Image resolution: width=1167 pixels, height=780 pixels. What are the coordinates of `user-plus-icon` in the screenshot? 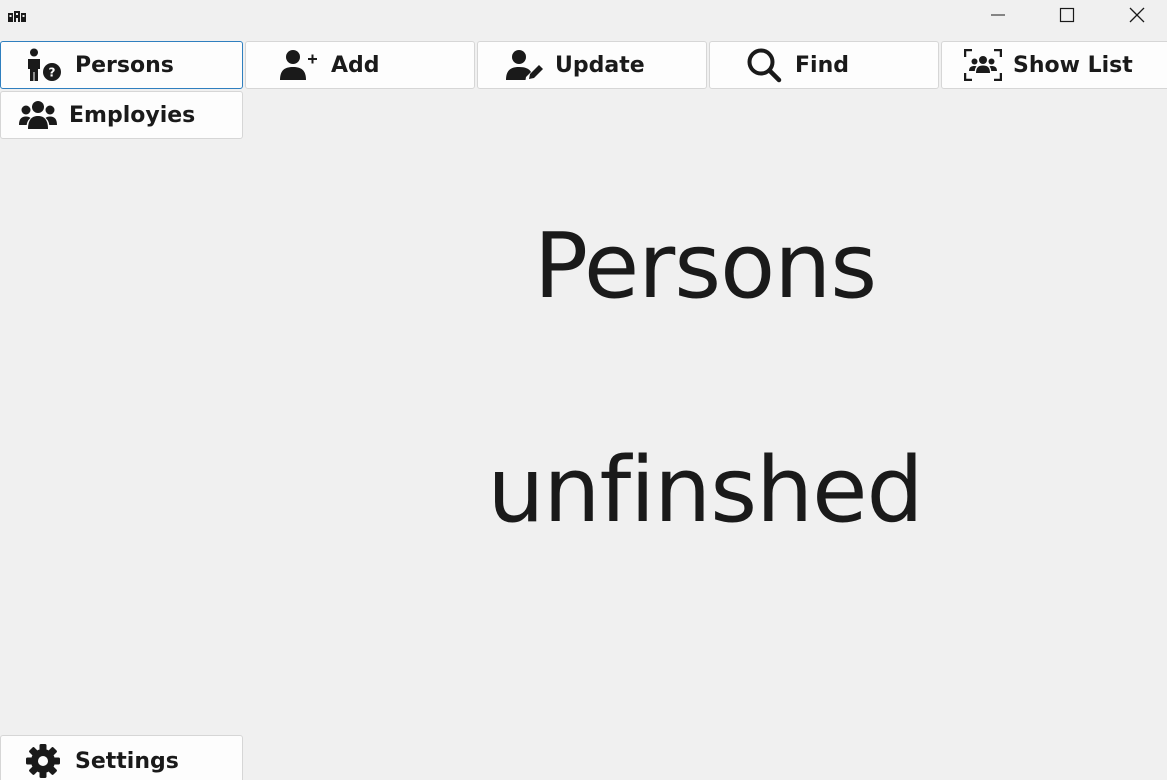 It's located at (299, 65).